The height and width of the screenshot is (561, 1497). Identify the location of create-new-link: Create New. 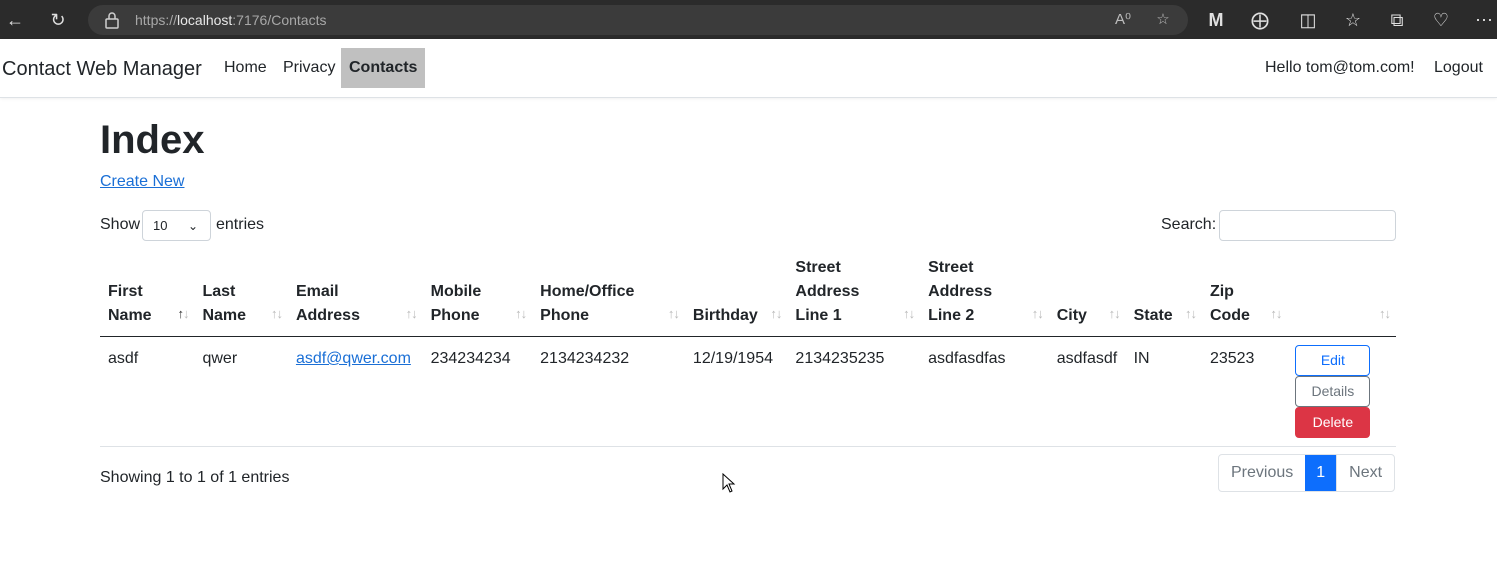
(142, 182).